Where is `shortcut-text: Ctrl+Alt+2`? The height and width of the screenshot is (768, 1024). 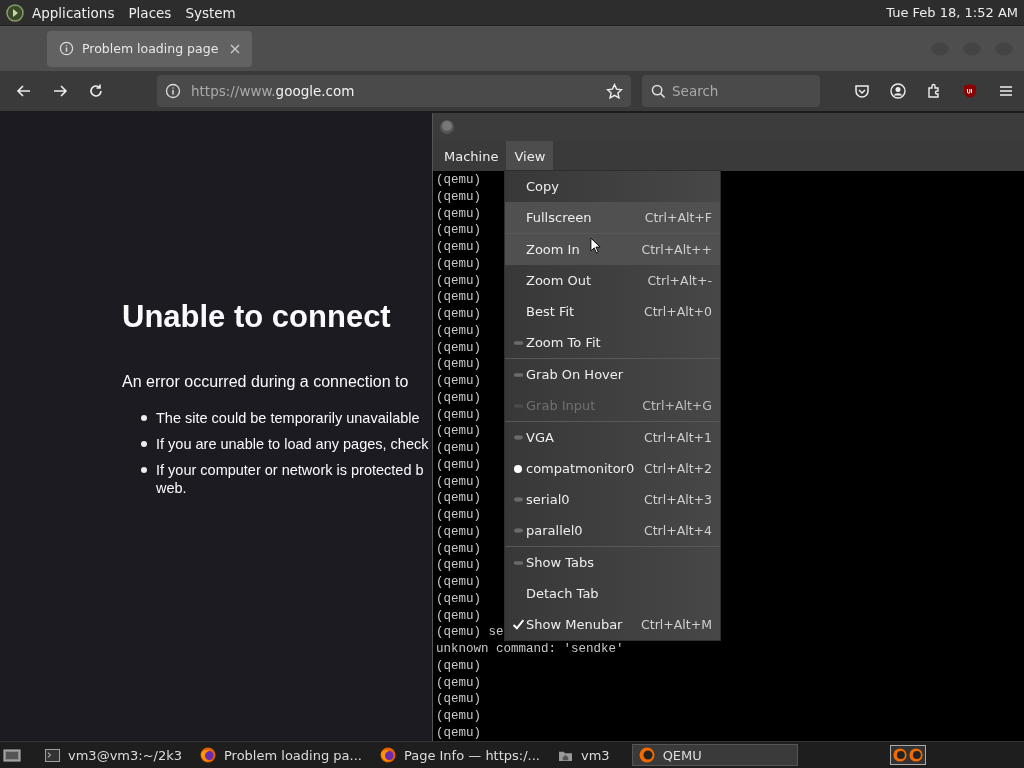
shortcut-text: Ctrl+Alt+2 is located at coordinates (677, 468).